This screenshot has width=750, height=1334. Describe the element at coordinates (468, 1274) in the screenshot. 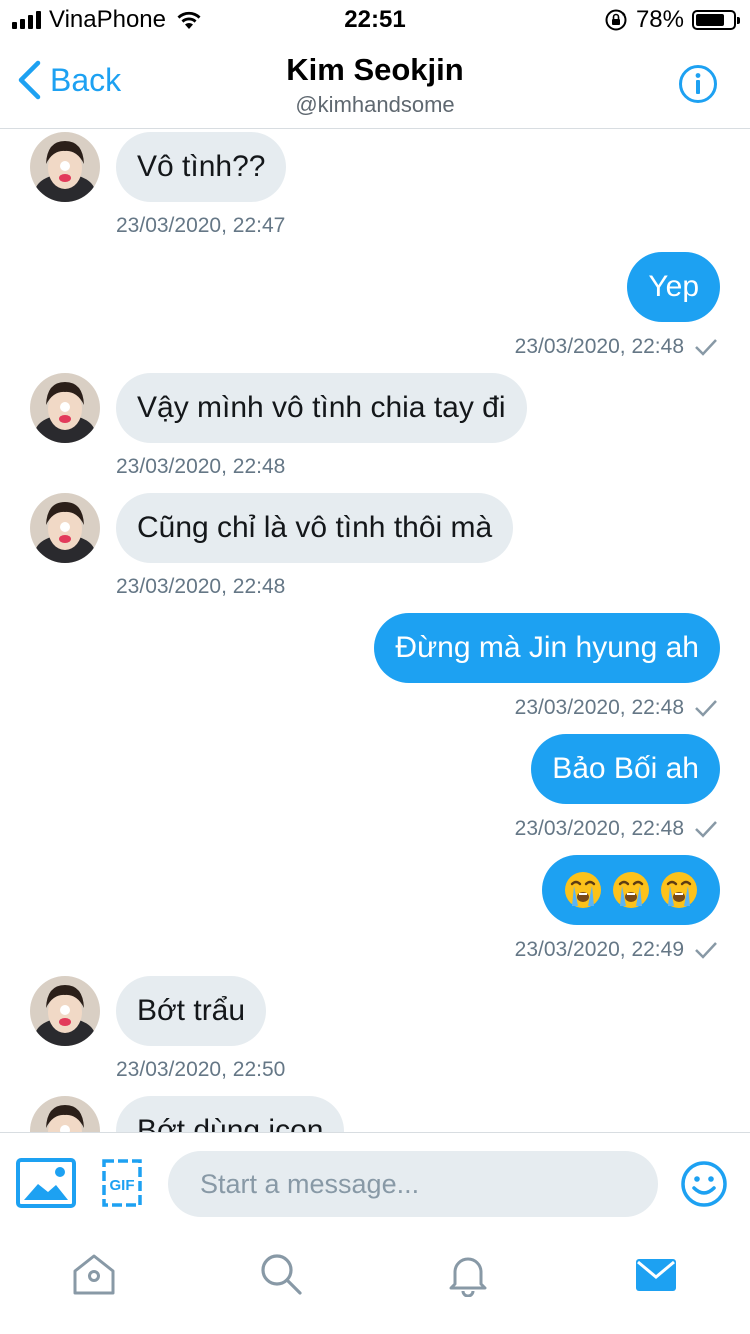

I see `notifications-icon` at that location.